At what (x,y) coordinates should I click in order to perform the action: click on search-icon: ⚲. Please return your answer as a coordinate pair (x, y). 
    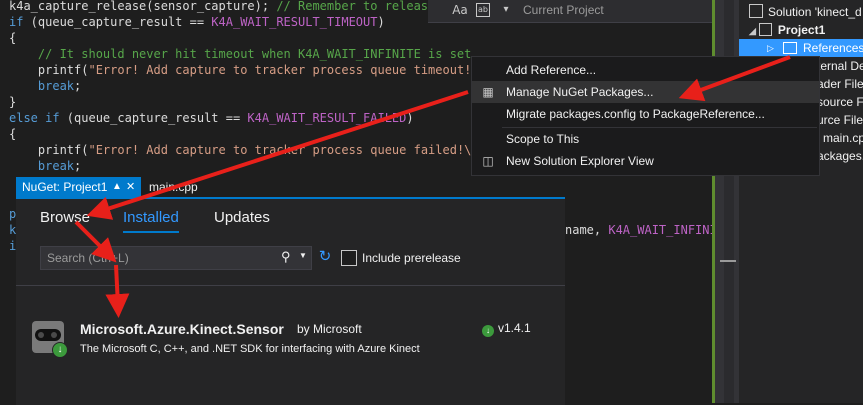
    Looking at the image, I should click on (286, 257).